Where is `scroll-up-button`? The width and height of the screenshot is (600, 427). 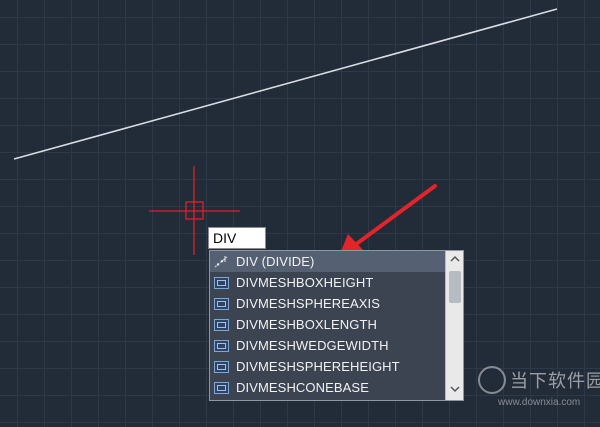
scroll-up-button is located at coordinates (454, 260).